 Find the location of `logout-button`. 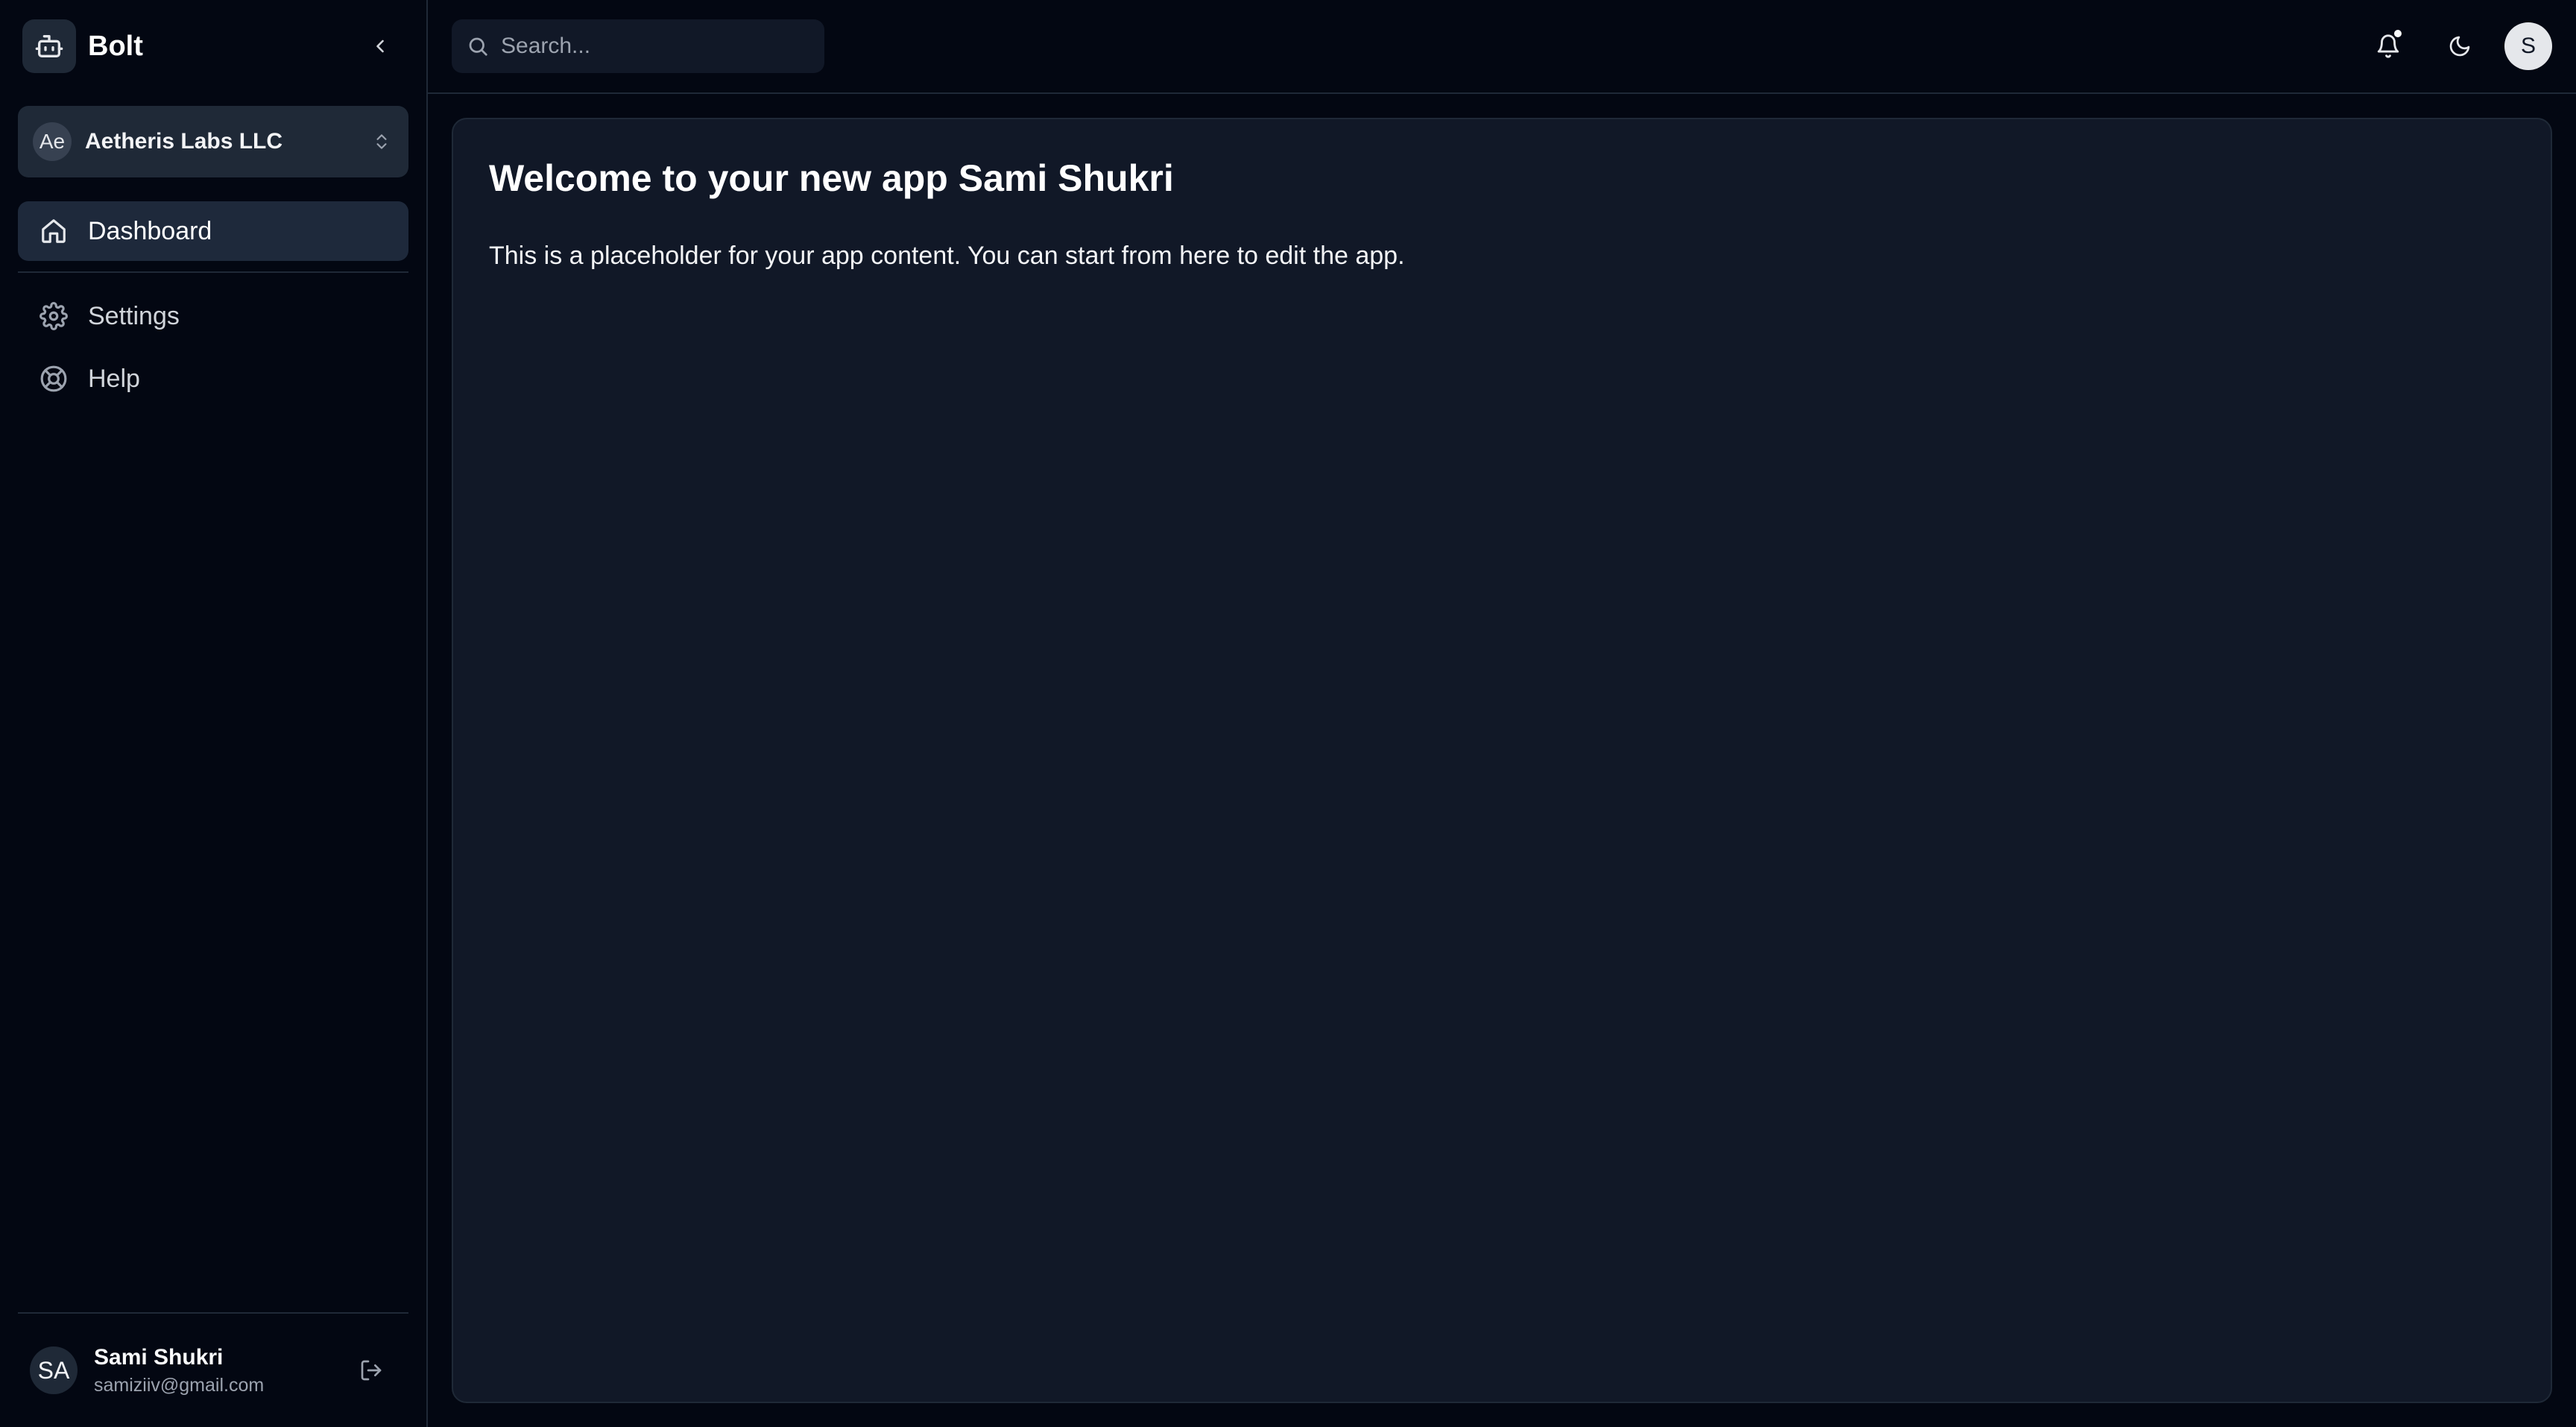

logout-button is located at coordinates (371, 1370).